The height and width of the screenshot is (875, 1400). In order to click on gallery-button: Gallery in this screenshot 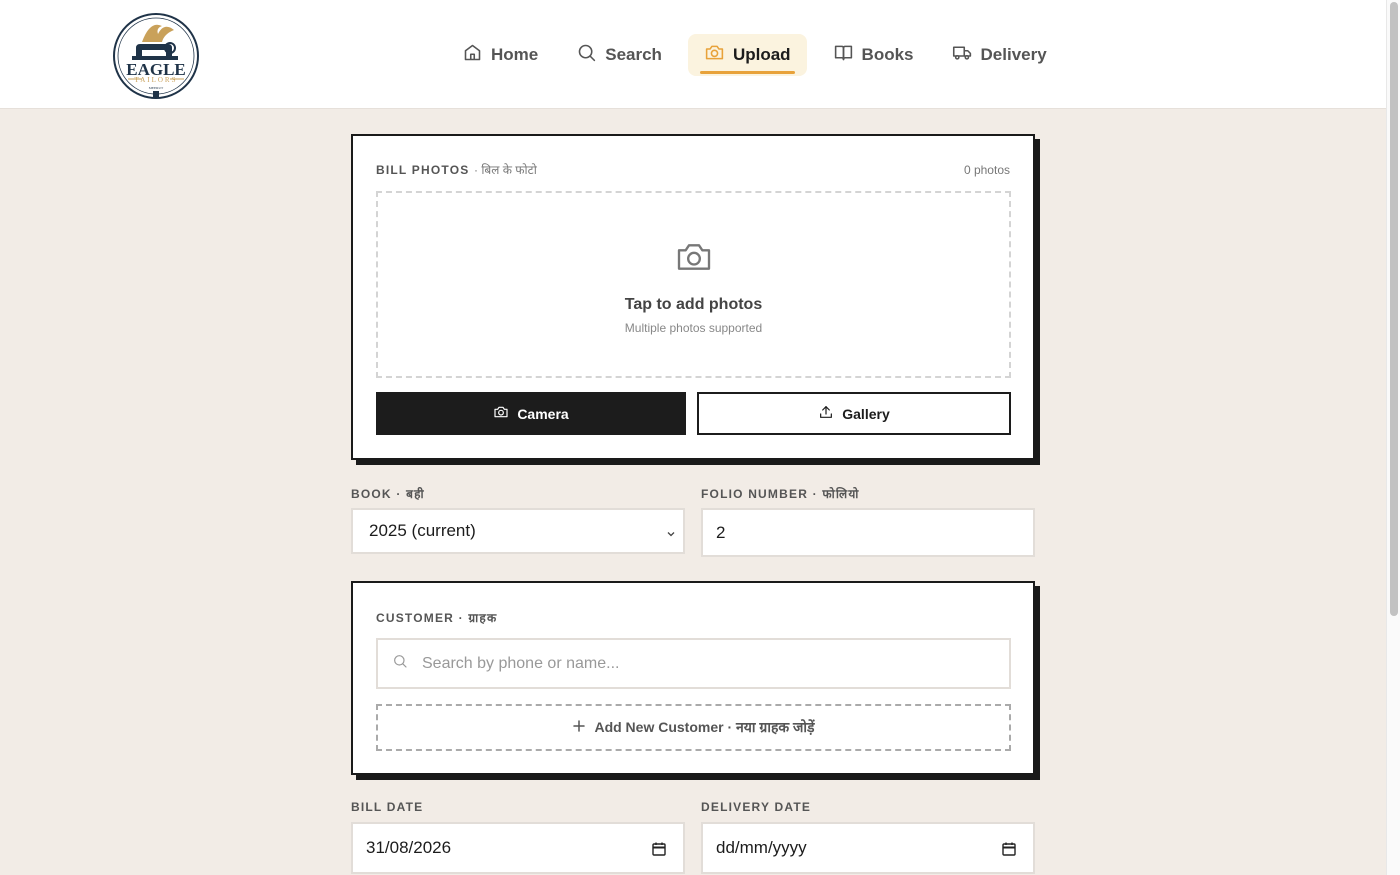, I will do `click(854, 413)`.